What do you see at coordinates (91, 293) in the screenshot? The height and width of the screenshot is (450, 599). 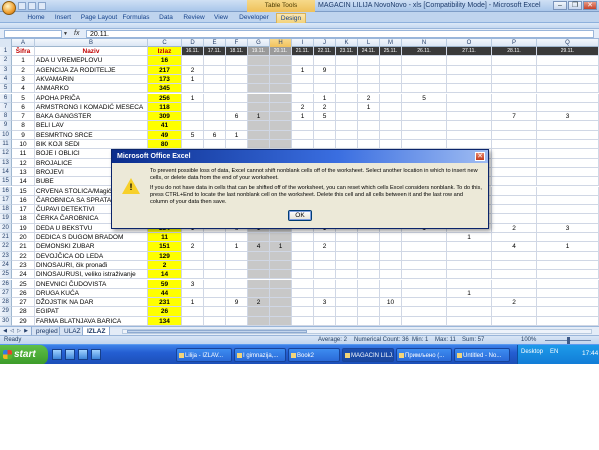 I see `cell-b: DRUGA KUĆA` at bounding box center [91, 293].